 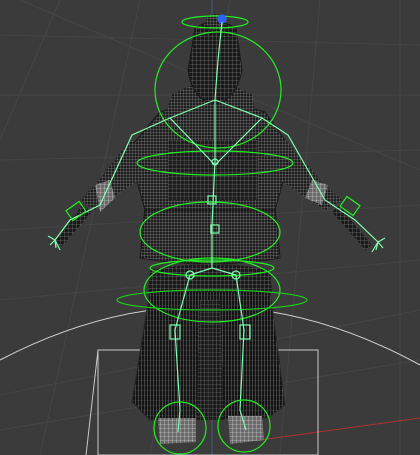 I want to click on selected-joint-marker, so click(x=222, y=19).